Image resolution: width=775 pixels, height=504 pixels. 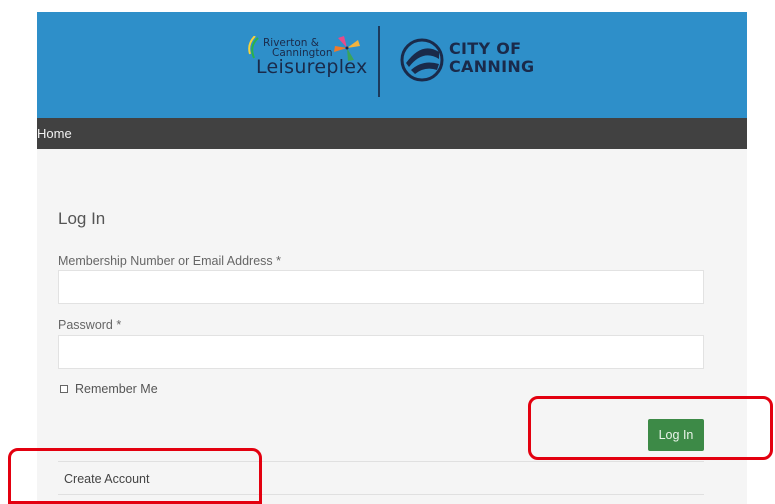 What do you see at coordinates (392, 133) in the screenshot?
I see `main-nav: Home` at bounding box center [392, 133].